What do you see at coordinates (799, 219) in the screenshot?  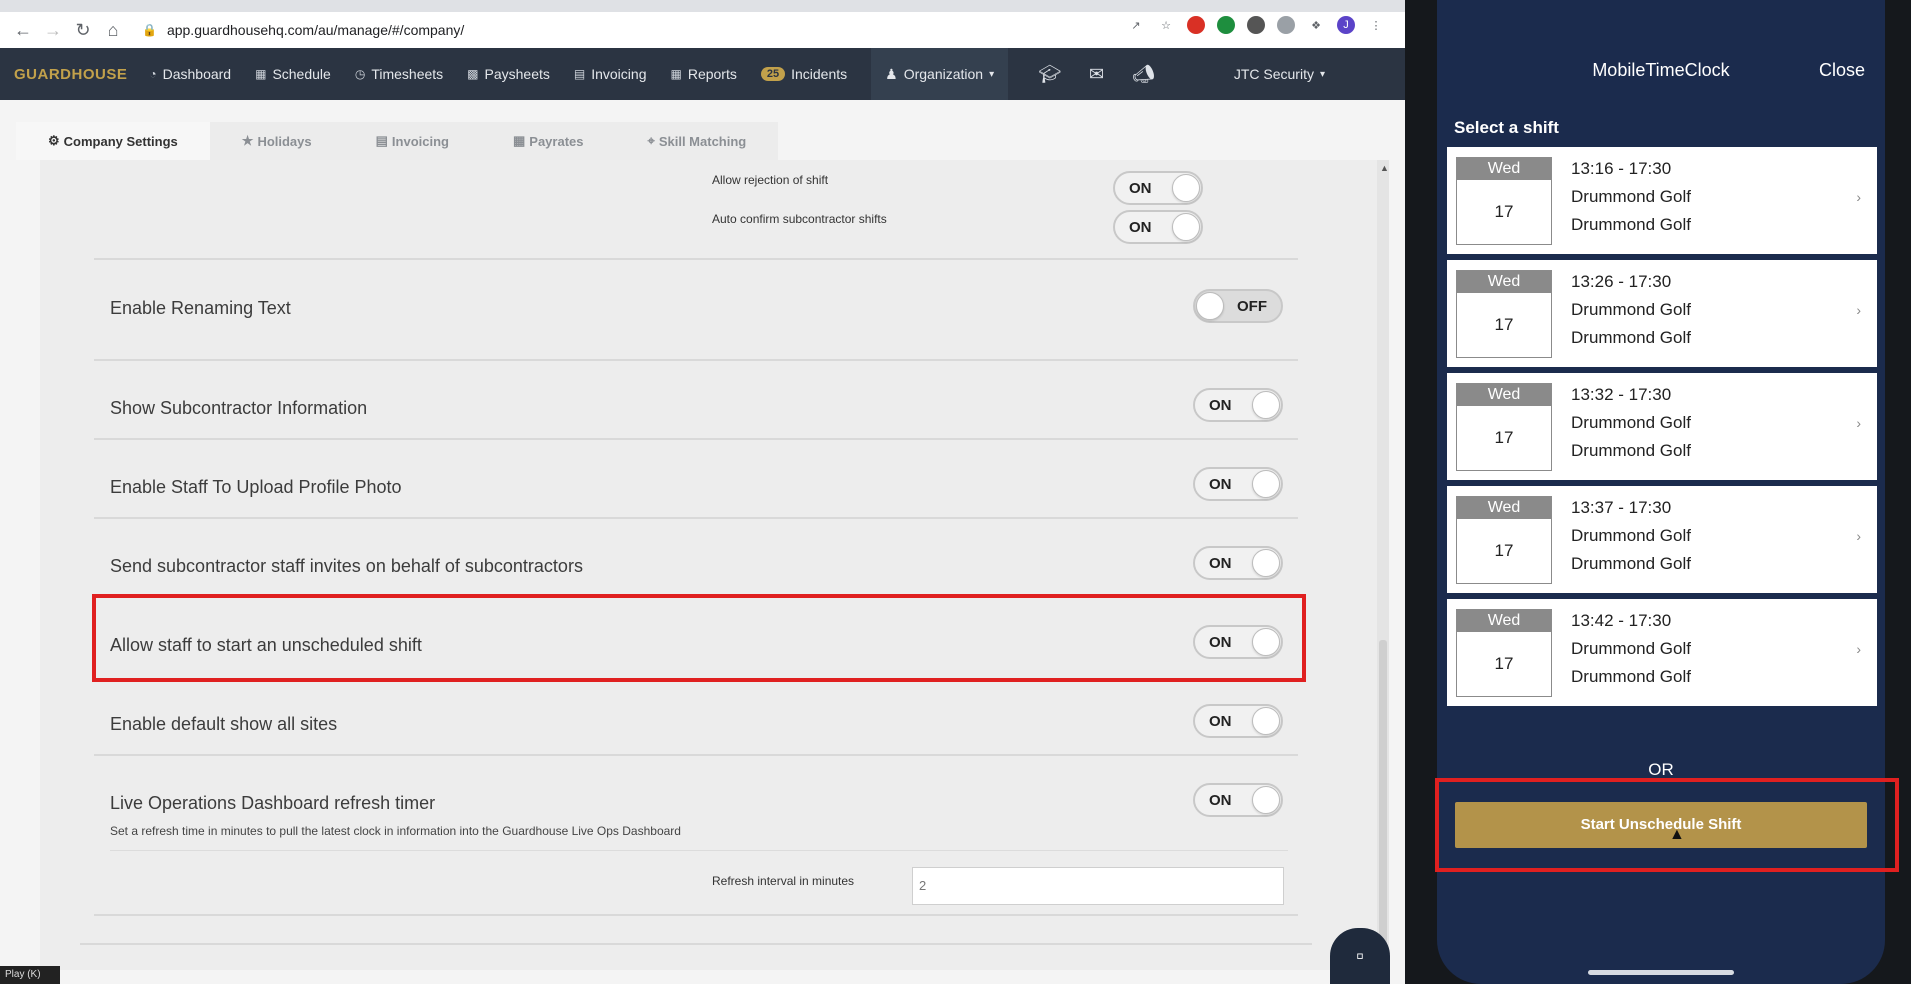 I see `auto-confirm-label: Auto confirm subcontractor shifts` at bounding box center [799, 219].